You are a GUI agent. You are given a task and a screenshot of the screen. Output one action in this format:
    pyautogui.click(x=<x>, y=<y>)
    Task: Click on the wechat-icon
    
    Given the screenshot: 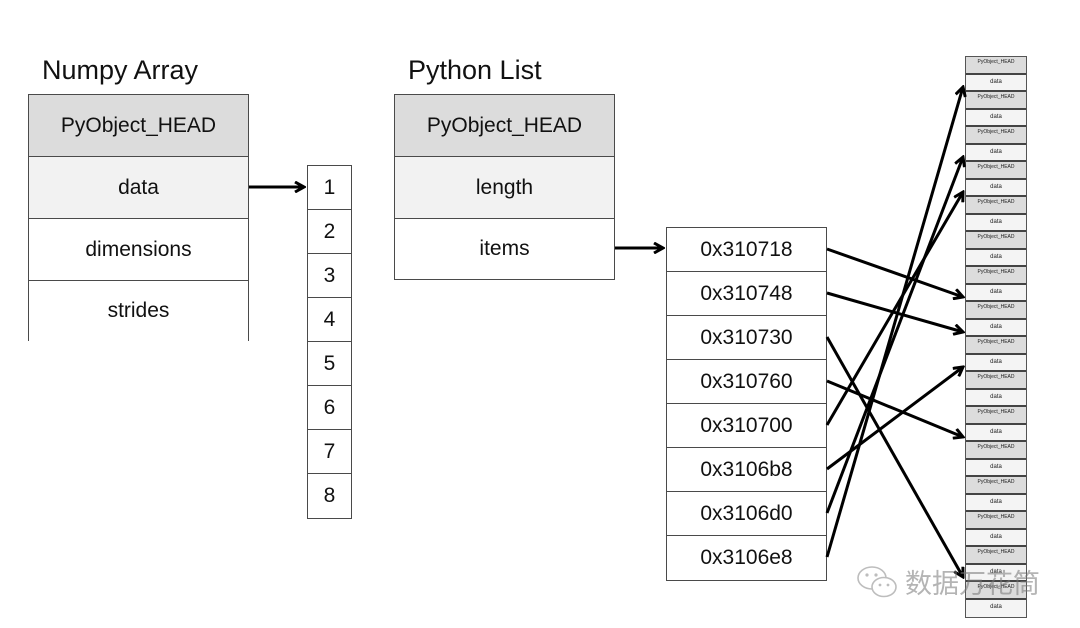 What is the action you would take?
    pyautogui.click(x=877, y=581)
    